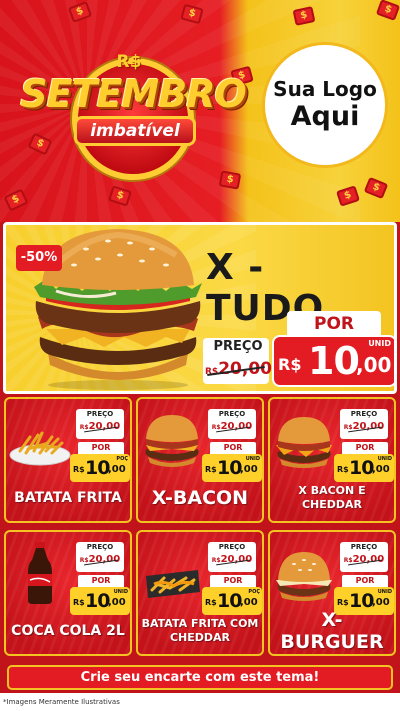 The width and height of the screenshot is (400, 711). I want to click on logo-placeholder: Sua Logo Aqui, so click(325, 105).